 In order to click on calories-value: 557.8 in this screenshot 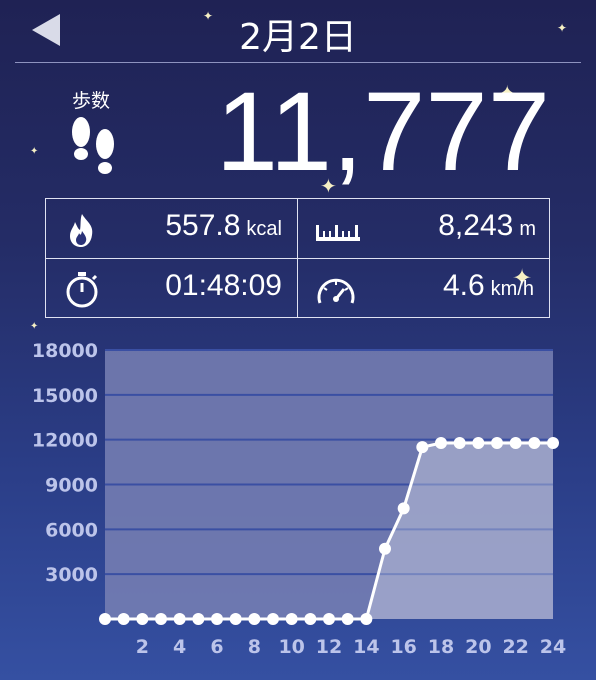, I will do `click(203, 225)`.